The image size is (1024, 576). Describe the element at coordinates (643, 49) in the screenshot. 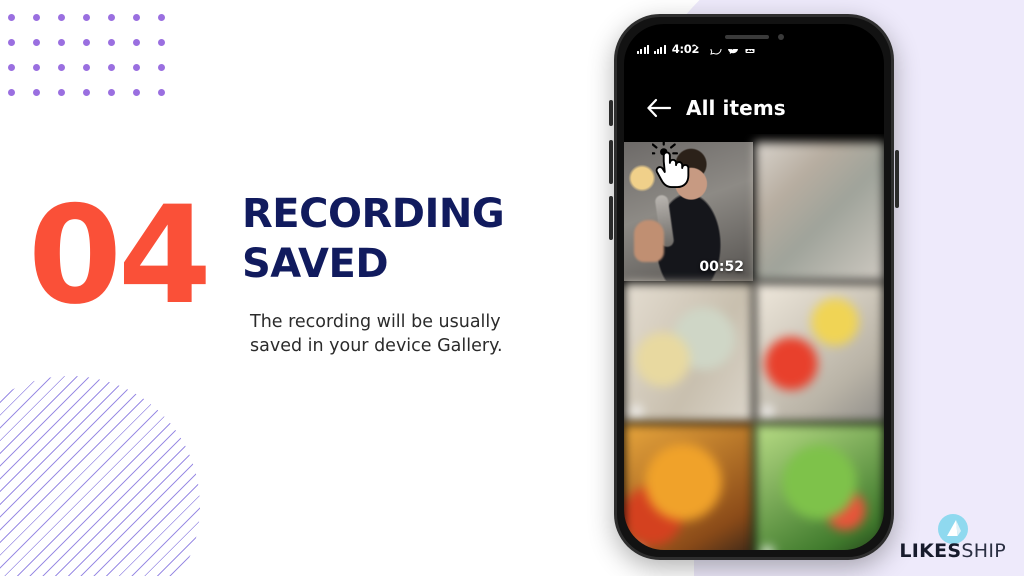

I see `signal-bars-icon` at that location.